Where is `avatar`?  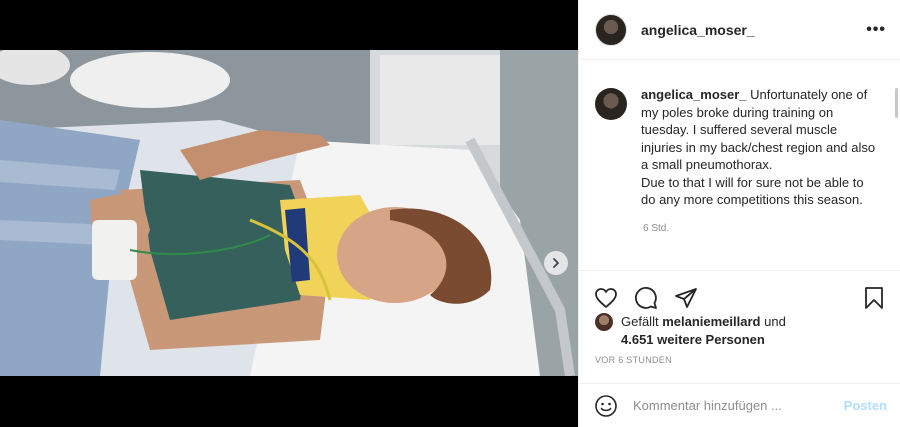
avatar is located at coordinates (611, 29).